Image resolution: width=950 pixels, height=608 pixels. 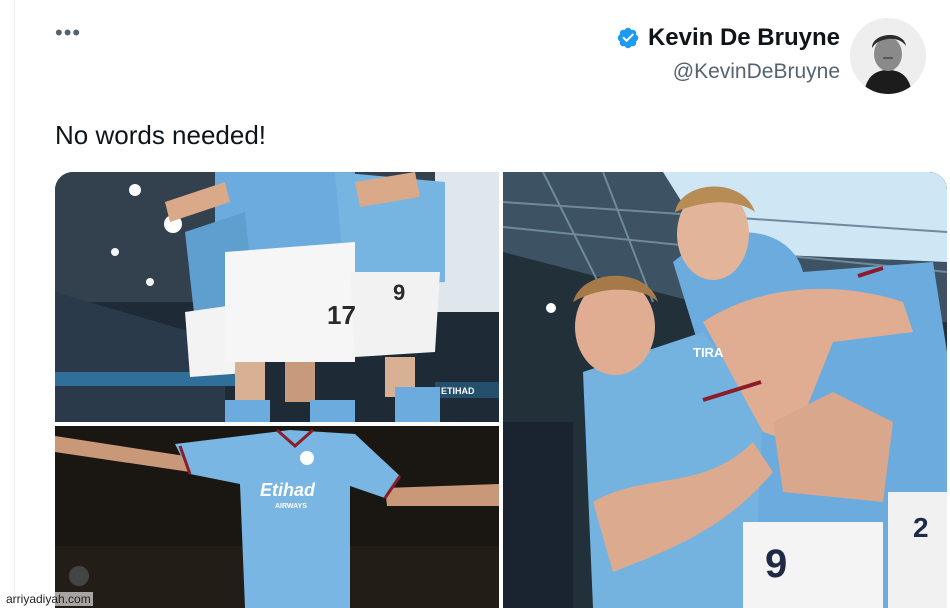 What do you see at coordinates (744, 38) in the screenshot?
I see `author-display-name: Kevin De Bruyne` at bounding box center [744, 38].